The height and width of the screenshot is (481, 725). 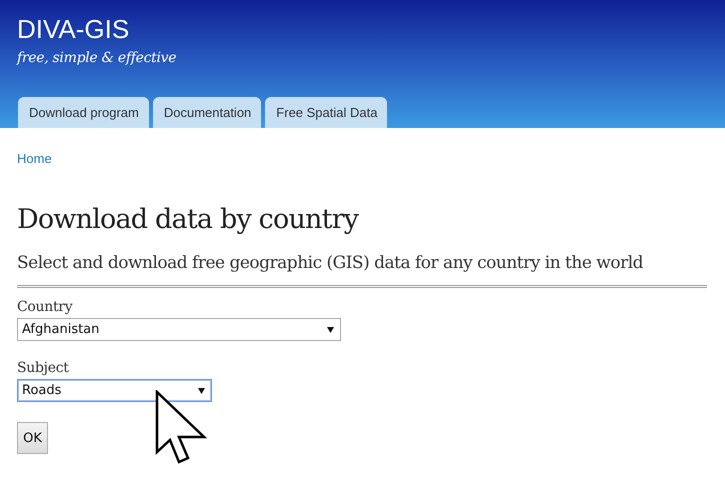 What do you see at coordinates (207, 112) in the screenshot?
I see `nav-tab: Documentation` at bounding box center [207, 112].